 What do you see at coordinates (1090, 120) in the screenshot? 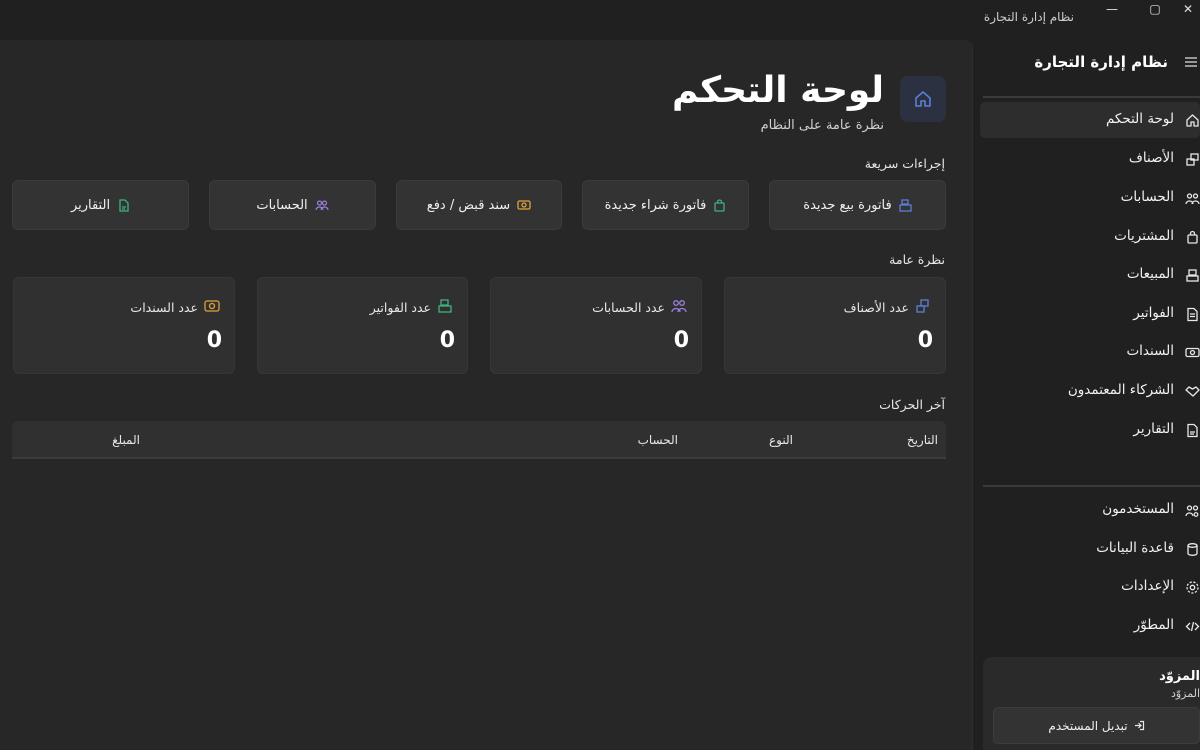
I see `sidebar-item-dashboard: لوحة التحكم` at bounding box center [1090, 120].